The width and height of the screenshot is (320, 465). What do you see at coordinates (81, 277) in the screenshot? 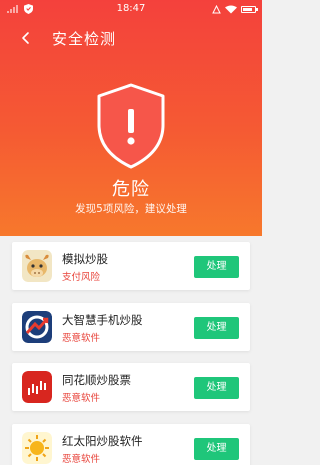
I see `risk-type: 支付风险` at bounding box center [81, 277].